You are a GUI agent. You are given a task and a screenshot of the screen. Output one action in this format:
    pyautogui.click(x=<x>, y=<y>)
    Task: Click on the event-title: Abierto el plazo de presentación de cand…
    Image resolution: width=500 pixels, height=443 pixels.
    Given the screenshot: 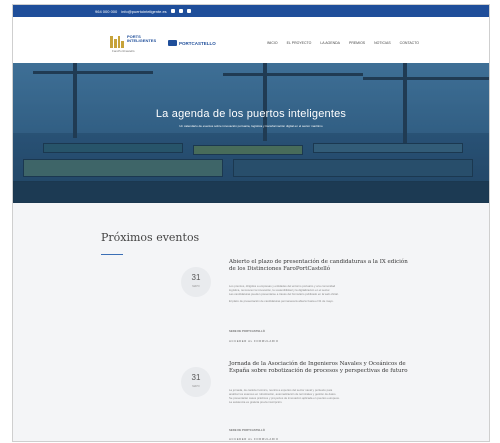 What is the action you would take?
    pyautogui.click(x=319, y=266)
    